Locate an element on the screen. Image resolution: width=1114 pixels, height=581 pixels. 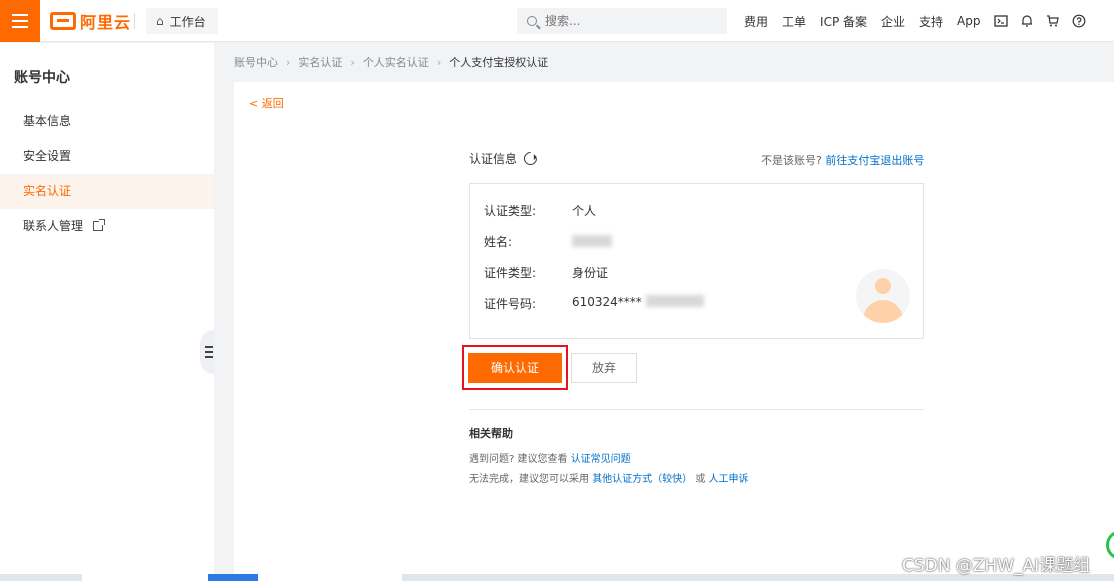
top-bar: 阿里云 ⌂ 工作台 费用 工单 ICP 备案 企业 支持 App is located at coordinates (557, 21).